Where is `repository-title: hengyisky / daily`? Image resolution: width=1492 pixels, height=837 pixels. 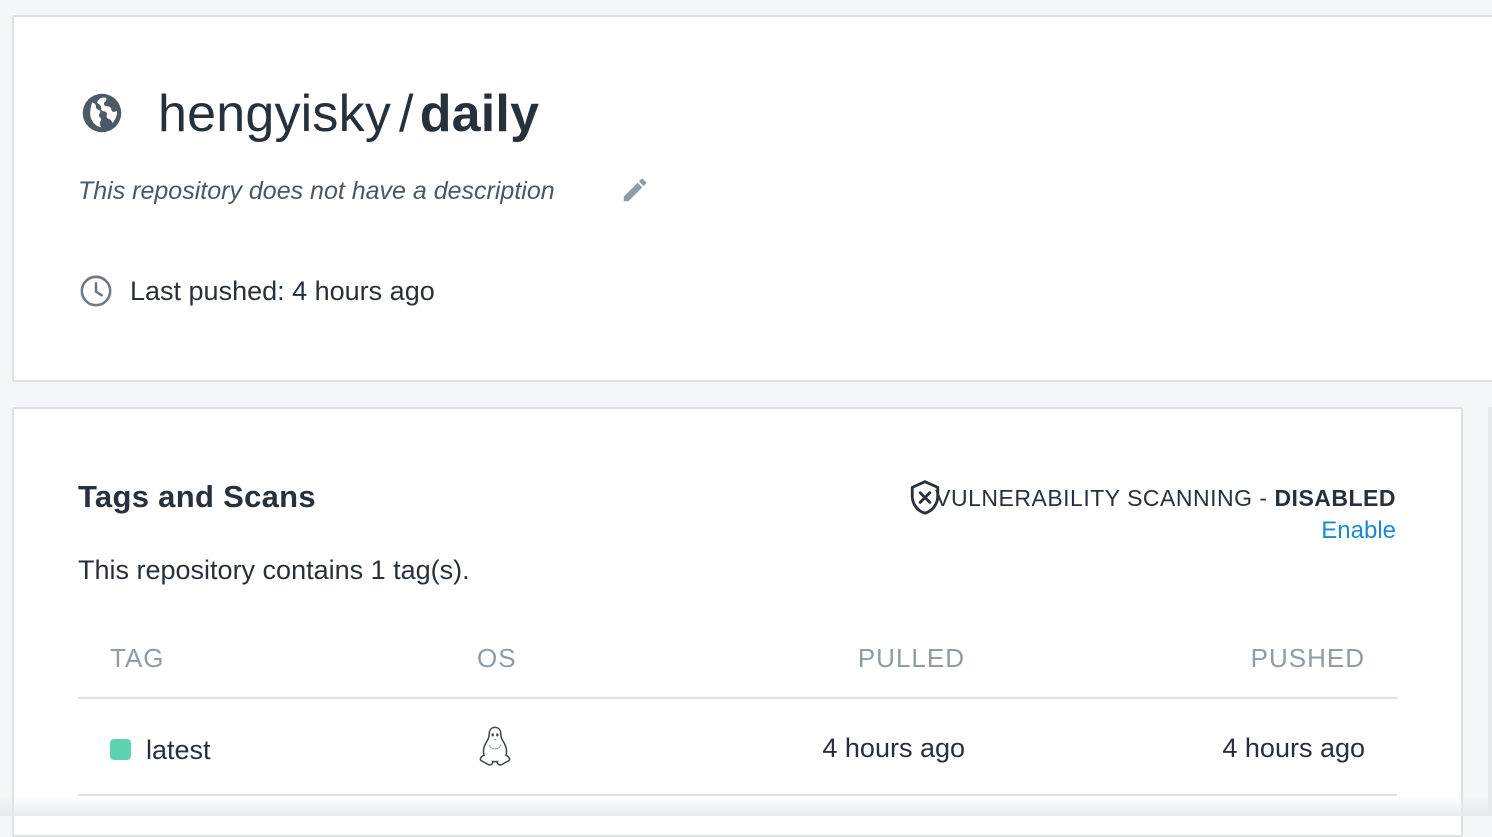 repository-title: hengyisky / daily is located at coordinates (348, 114).